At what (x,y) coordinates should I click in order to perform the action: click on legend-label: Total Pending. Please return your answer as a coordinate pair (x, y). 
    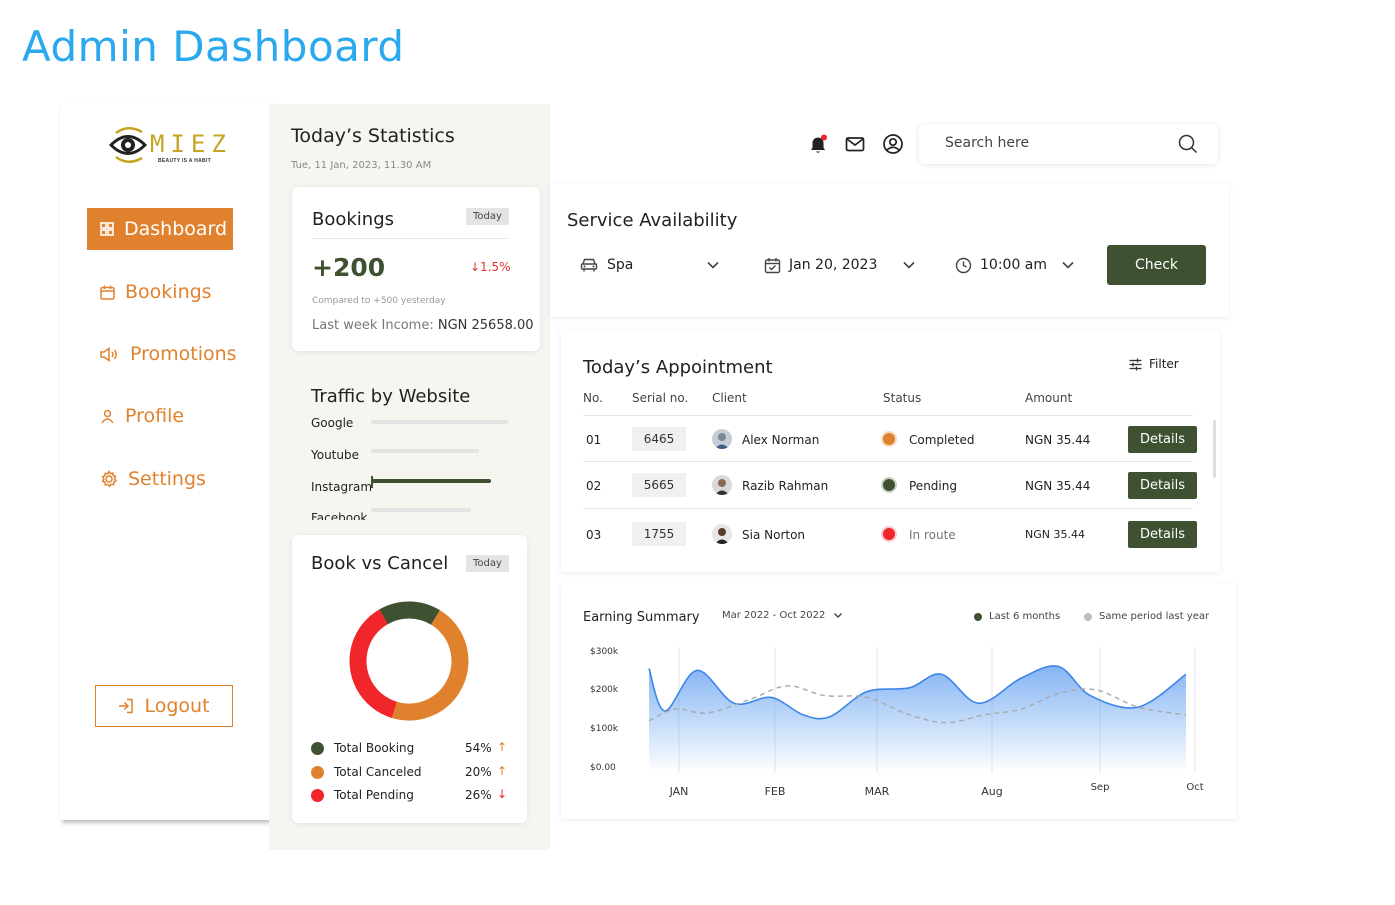
    Looking at the image, I should click on (374, 795).